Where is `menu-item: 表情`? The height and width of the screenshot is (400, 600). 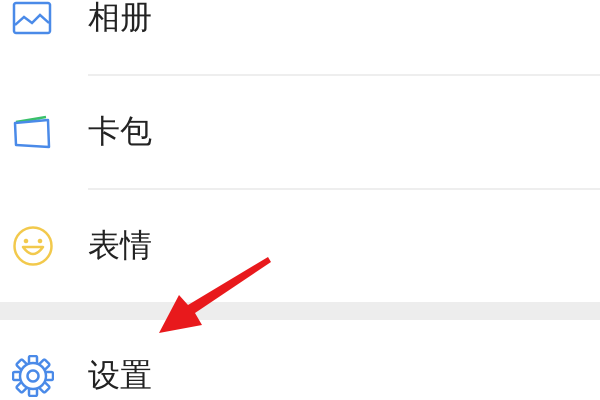
menu-item: 表情 is located at coordinates (120, 246).